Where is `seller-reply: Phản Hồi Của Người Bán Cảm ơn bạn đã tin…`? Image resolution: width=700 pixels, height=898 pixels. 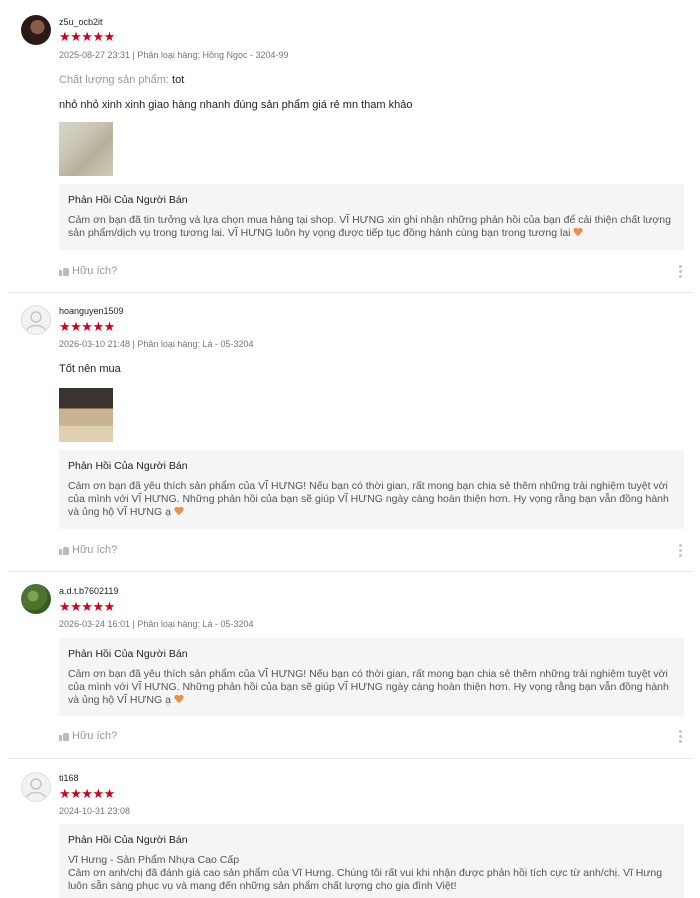
seller-reply: Phản Hồi Của Người Bán Cảm ơn bạn đã tin… is located at coordinates (371, 217).